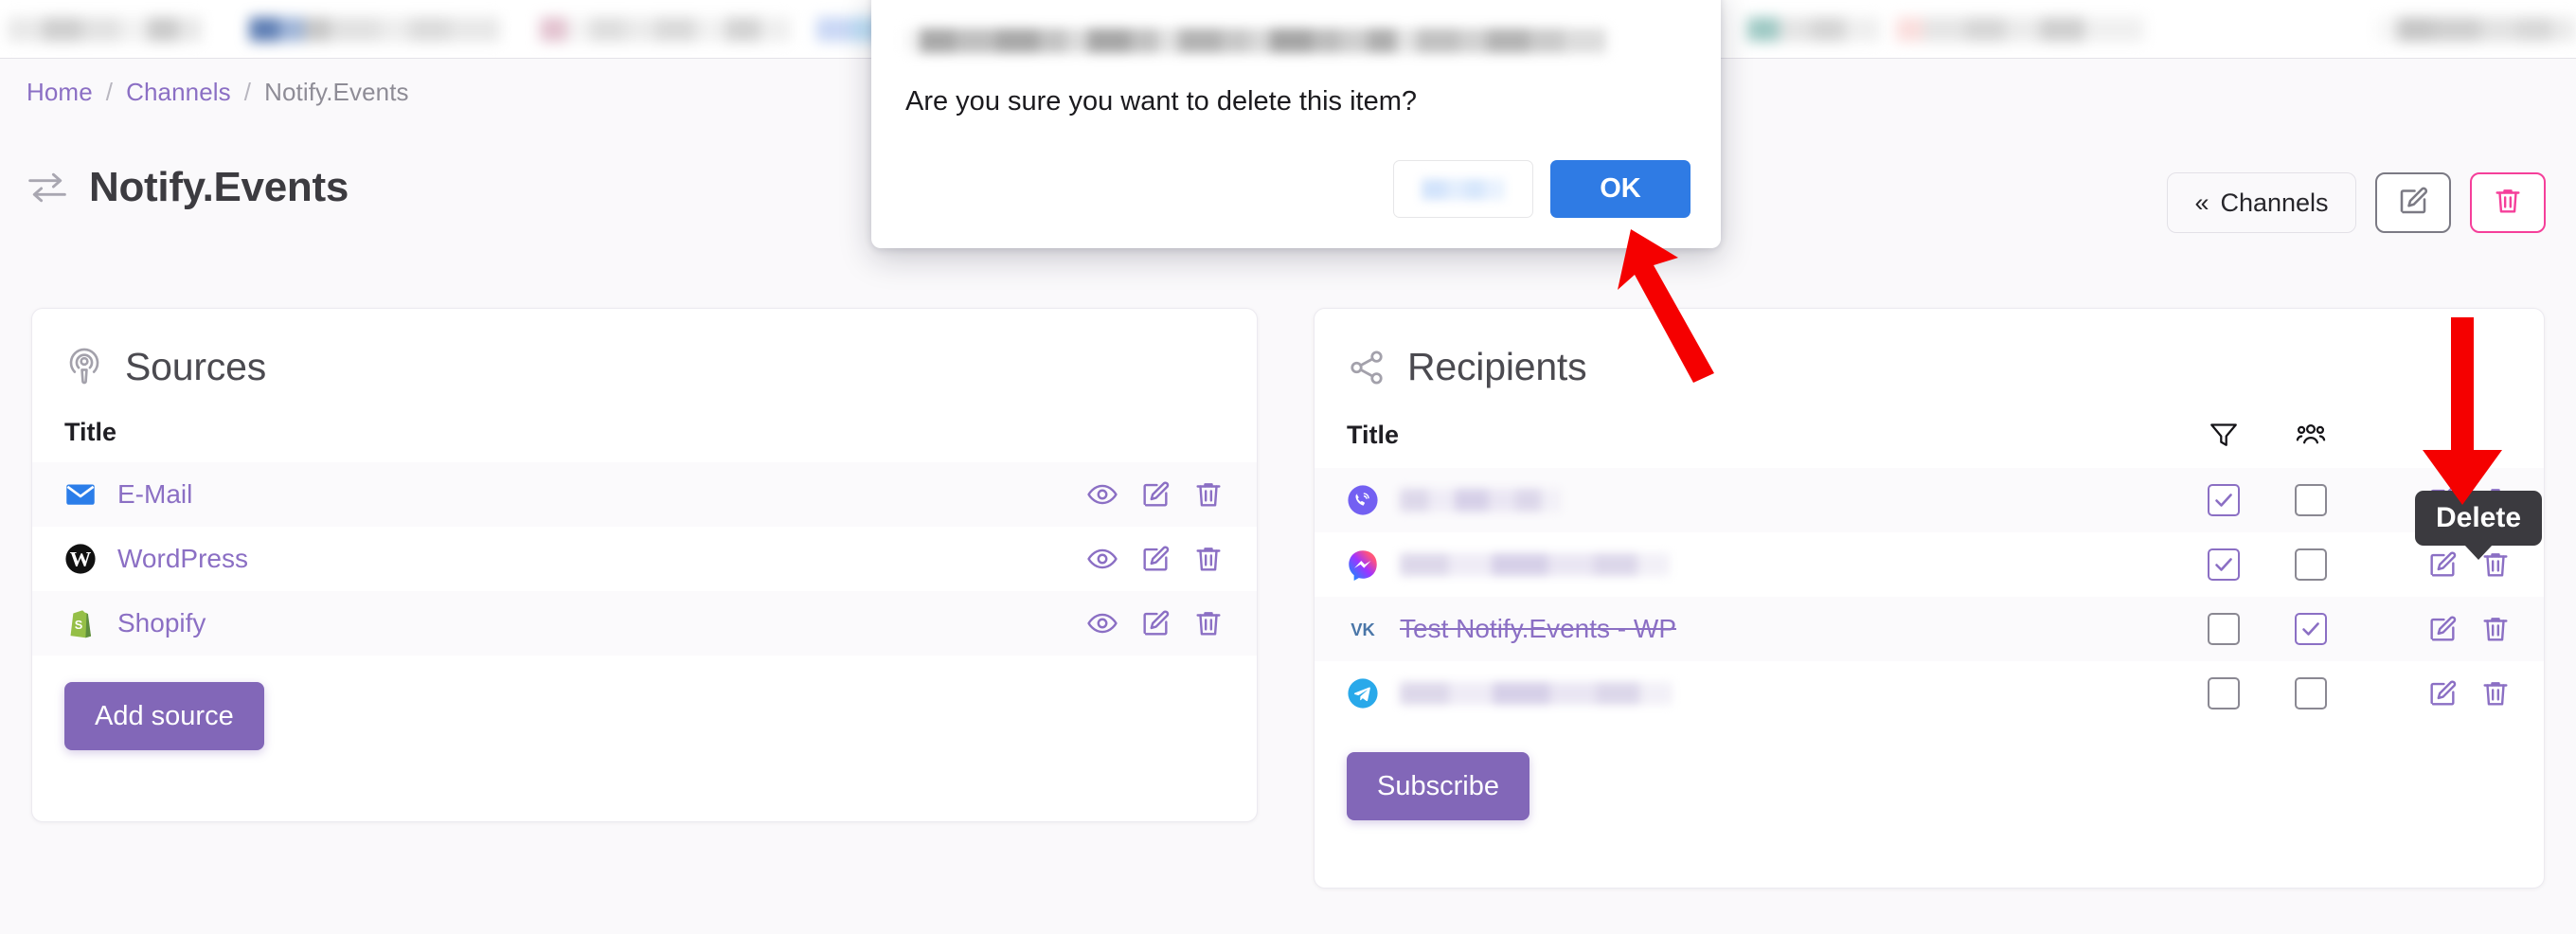 The width and height of the screenshot is (2576, 934). What do you see at coordinates (2311, 440) in the screenshot?
I see `users-group-icon` at bounding box center [2311, 440].